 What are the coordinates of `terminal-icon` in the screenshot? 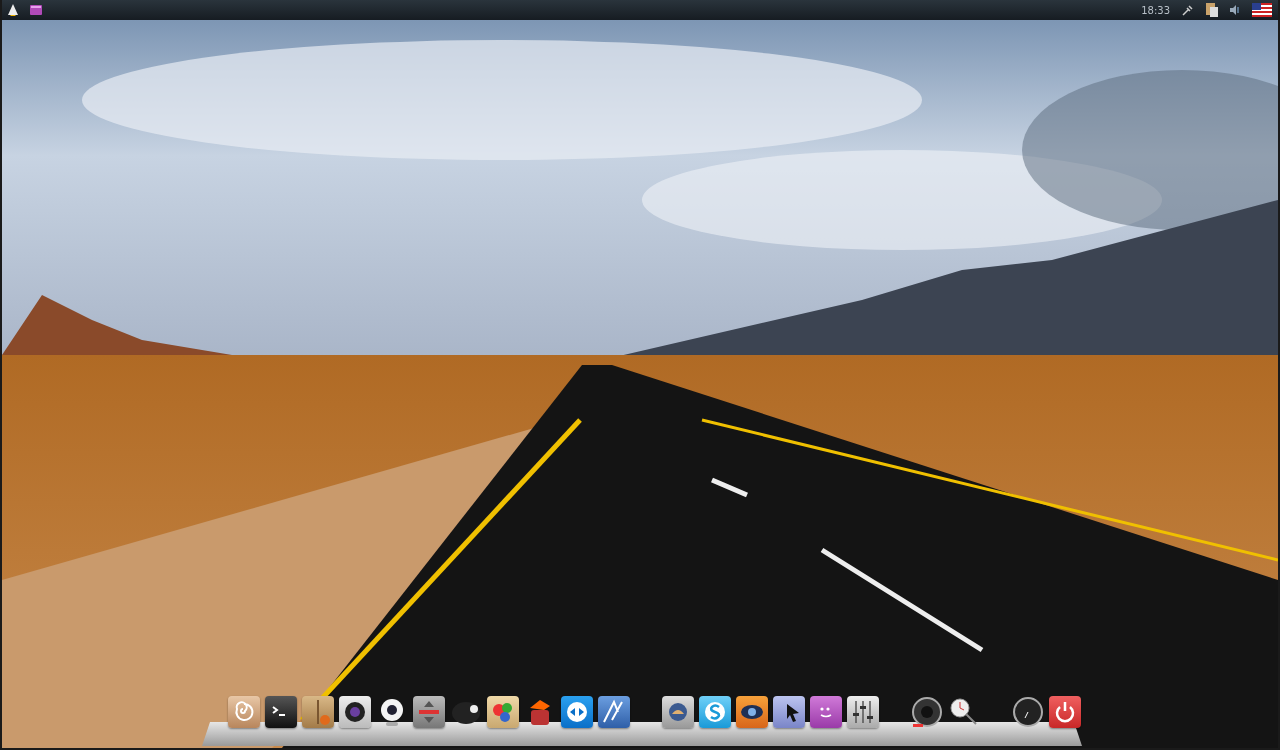 It's located at (281, 712).